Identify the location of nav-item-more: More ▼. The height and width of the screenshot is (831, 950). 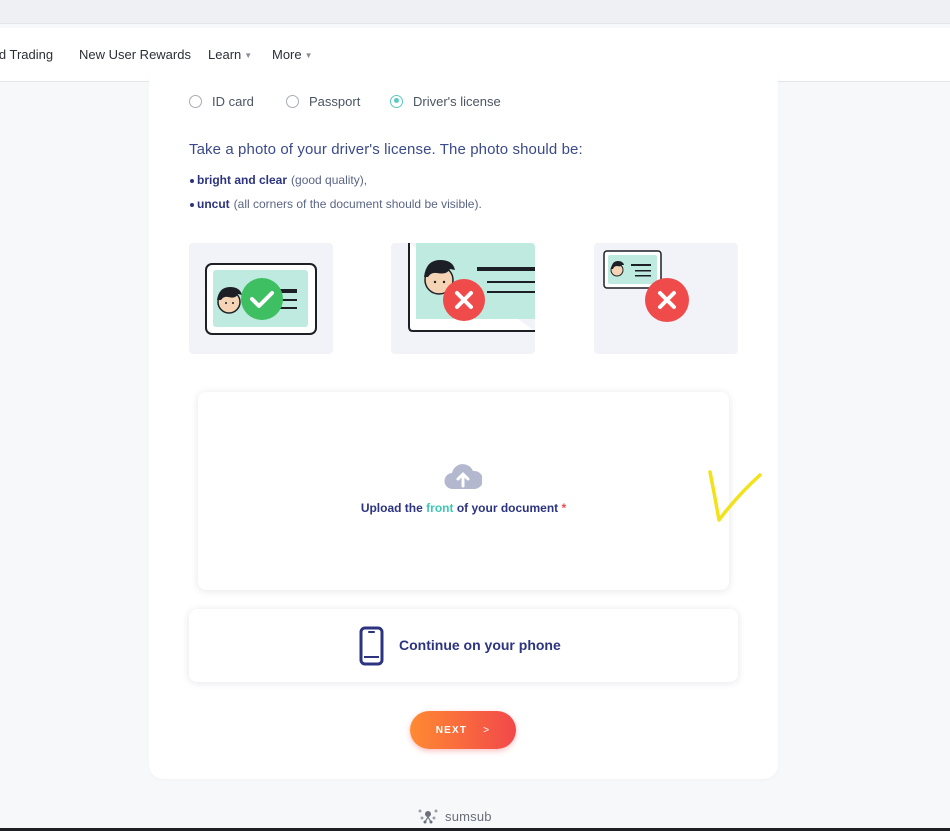
(292, 54).